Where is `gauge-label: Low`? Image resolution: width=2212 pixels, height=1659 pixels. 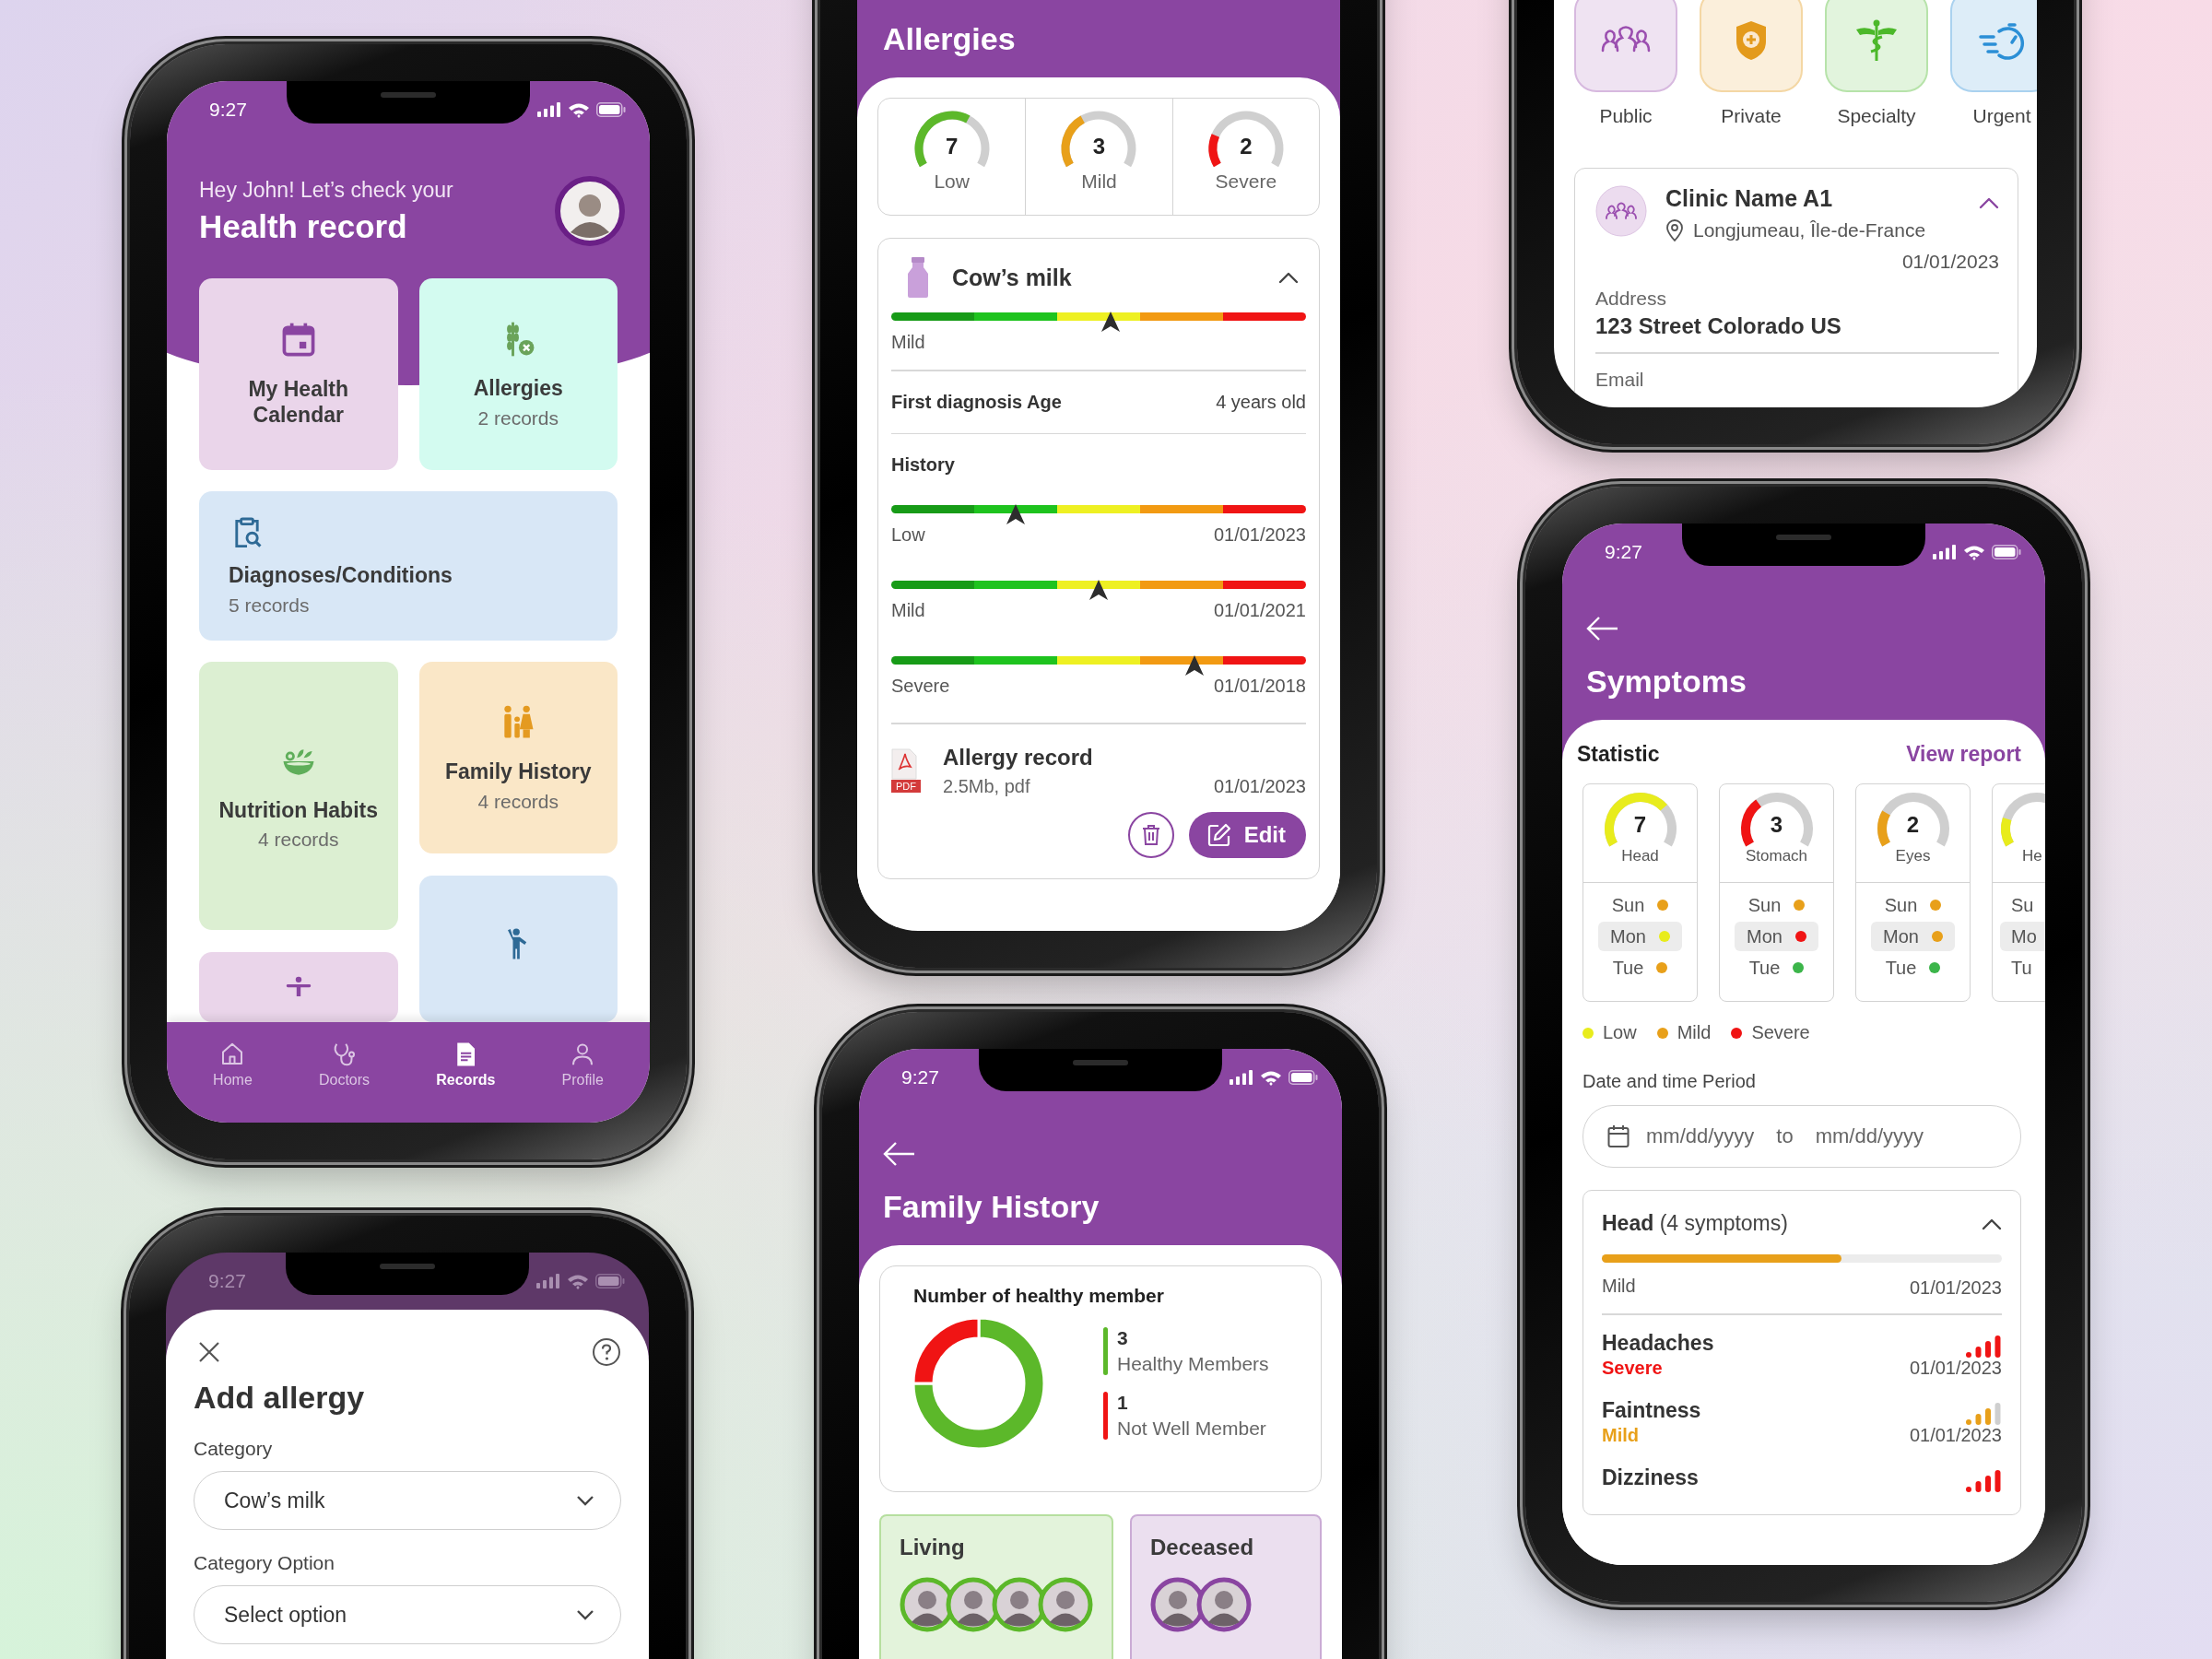 gauge-label: Low is located at coordinates (952, 182).